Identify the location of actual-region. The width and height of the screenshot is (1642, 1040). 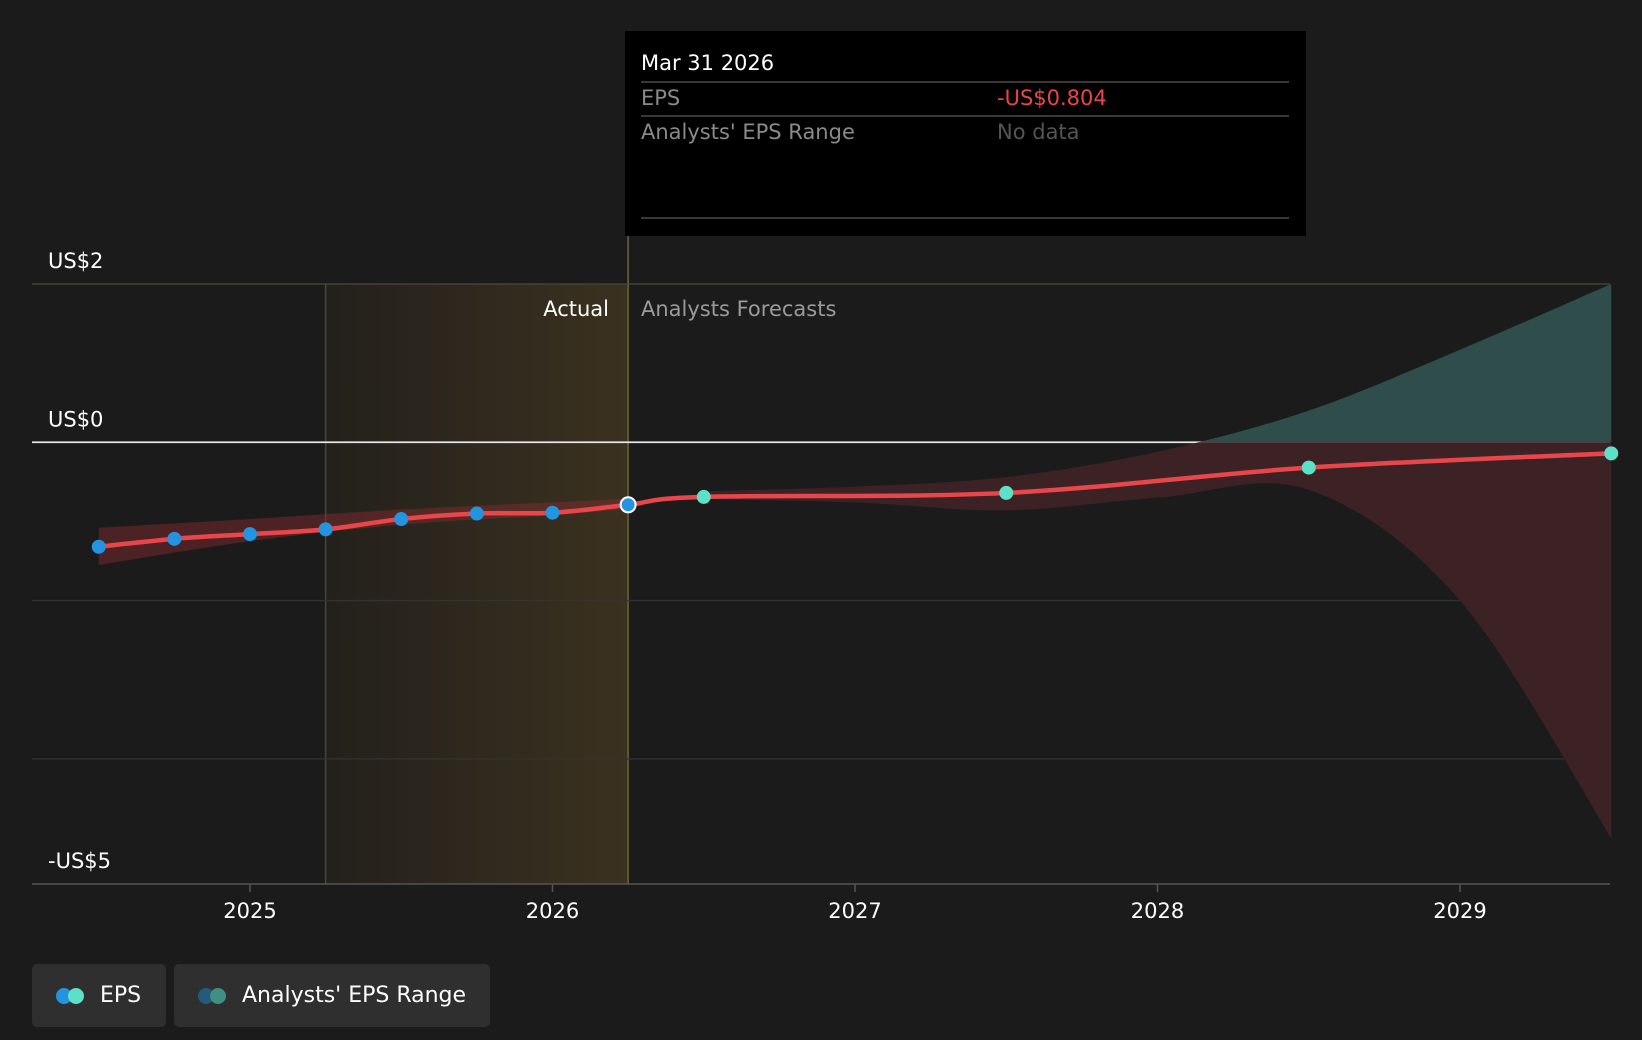
(477, 584).